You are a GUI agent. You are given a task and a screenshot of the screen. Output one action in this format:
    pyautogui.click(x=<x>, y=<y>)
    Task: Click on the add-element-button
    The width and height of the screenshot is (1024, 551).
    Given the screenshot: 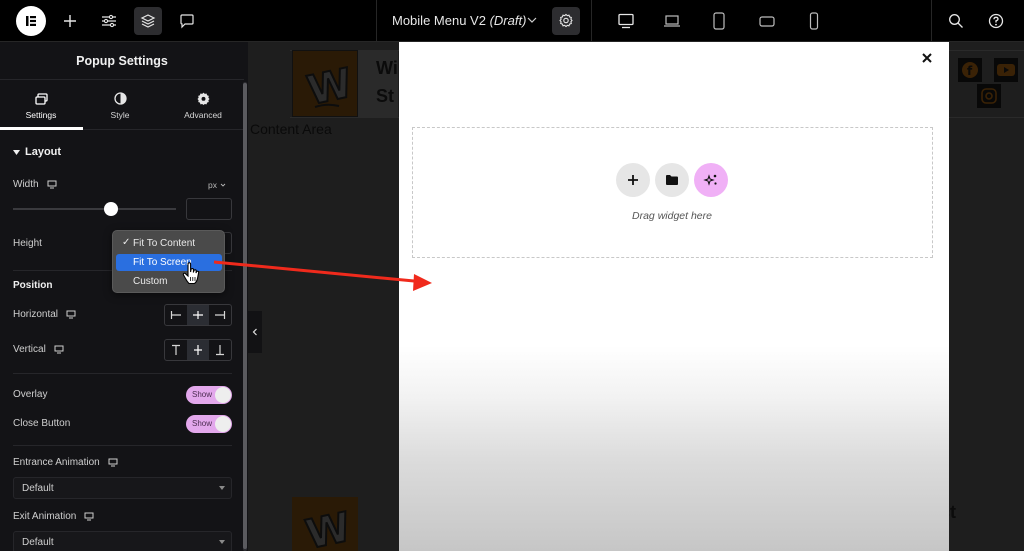 What is the action you would take?
    pyautogui.click(x=70, y=21)
    